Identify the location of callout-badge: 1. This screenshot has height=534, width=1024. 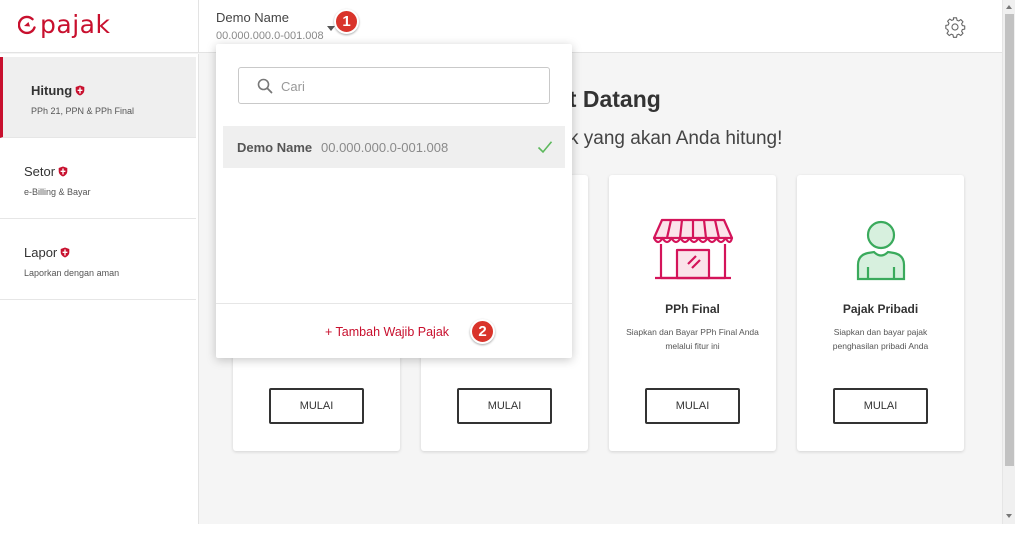
(346, 21).